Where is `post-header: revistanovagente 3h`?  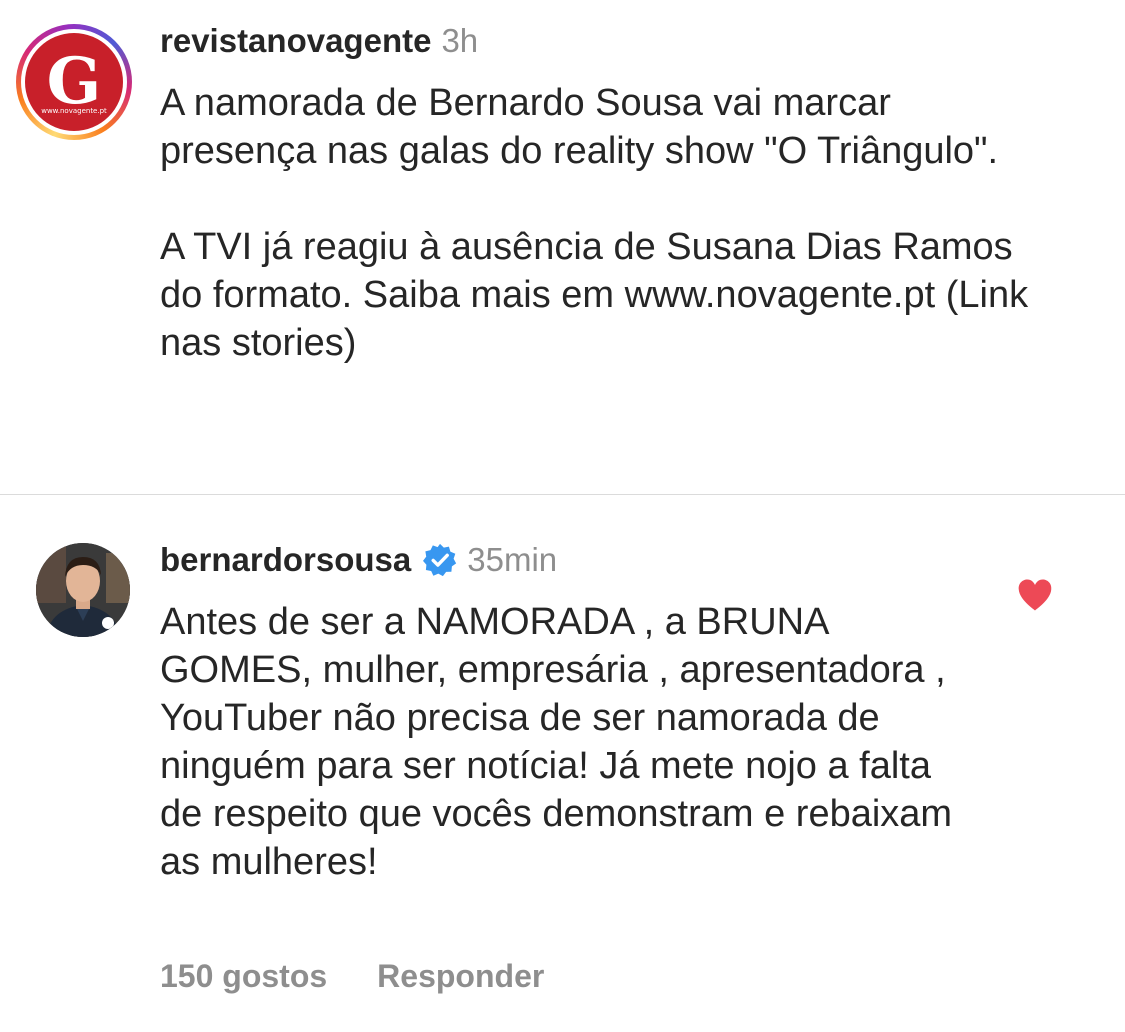 post-header: revistanovagente 3h is located at coordinates (319, 41).